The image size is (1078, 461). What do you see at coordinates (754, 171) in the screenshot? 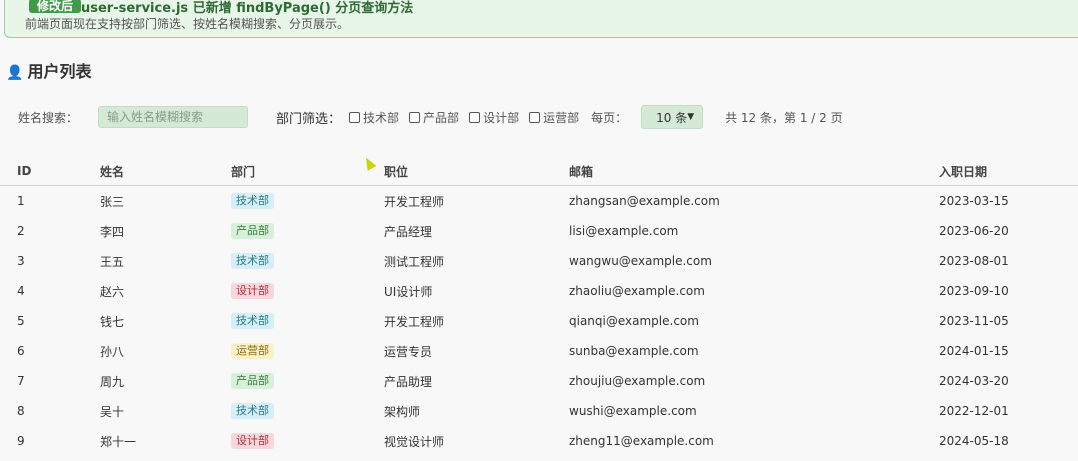
I see `header-email: 邮箱` at bounding box center [754, 171].